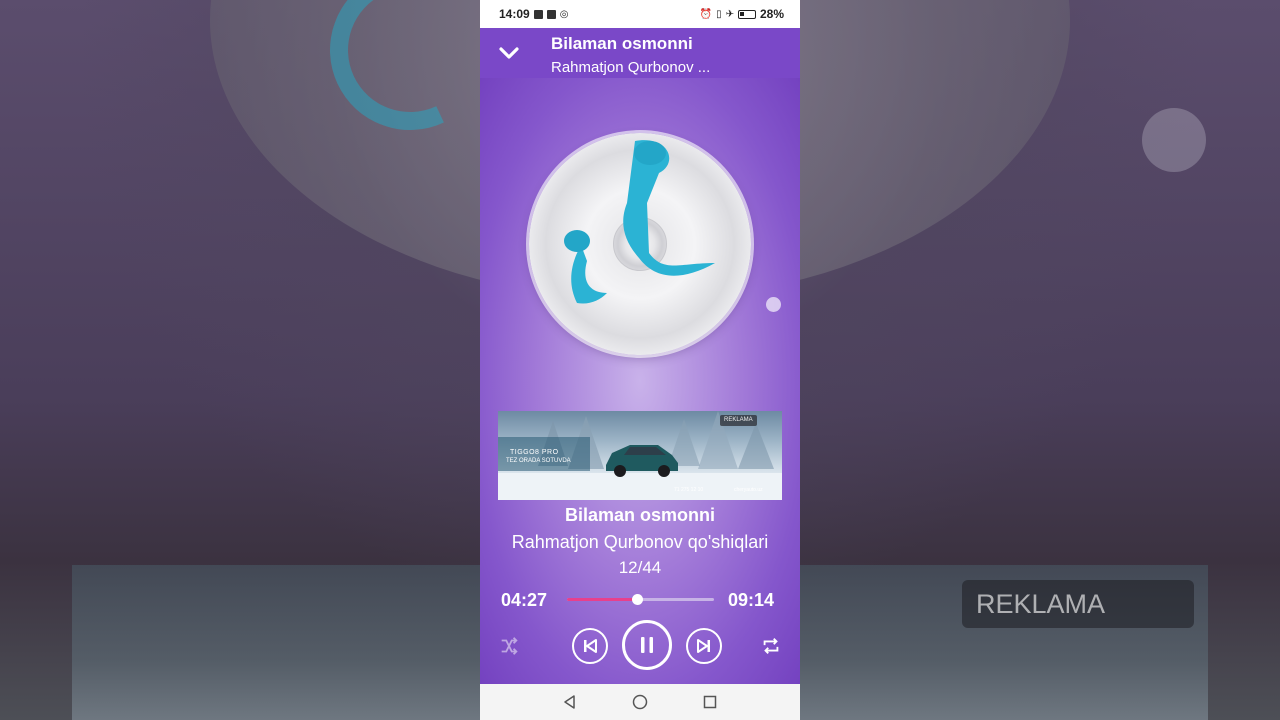 This screenshot has width=1280, height=720. Describe the element at coordinates (640, 515) in the screenshot. I see `track-title: Bilaman osmonni` at that location.